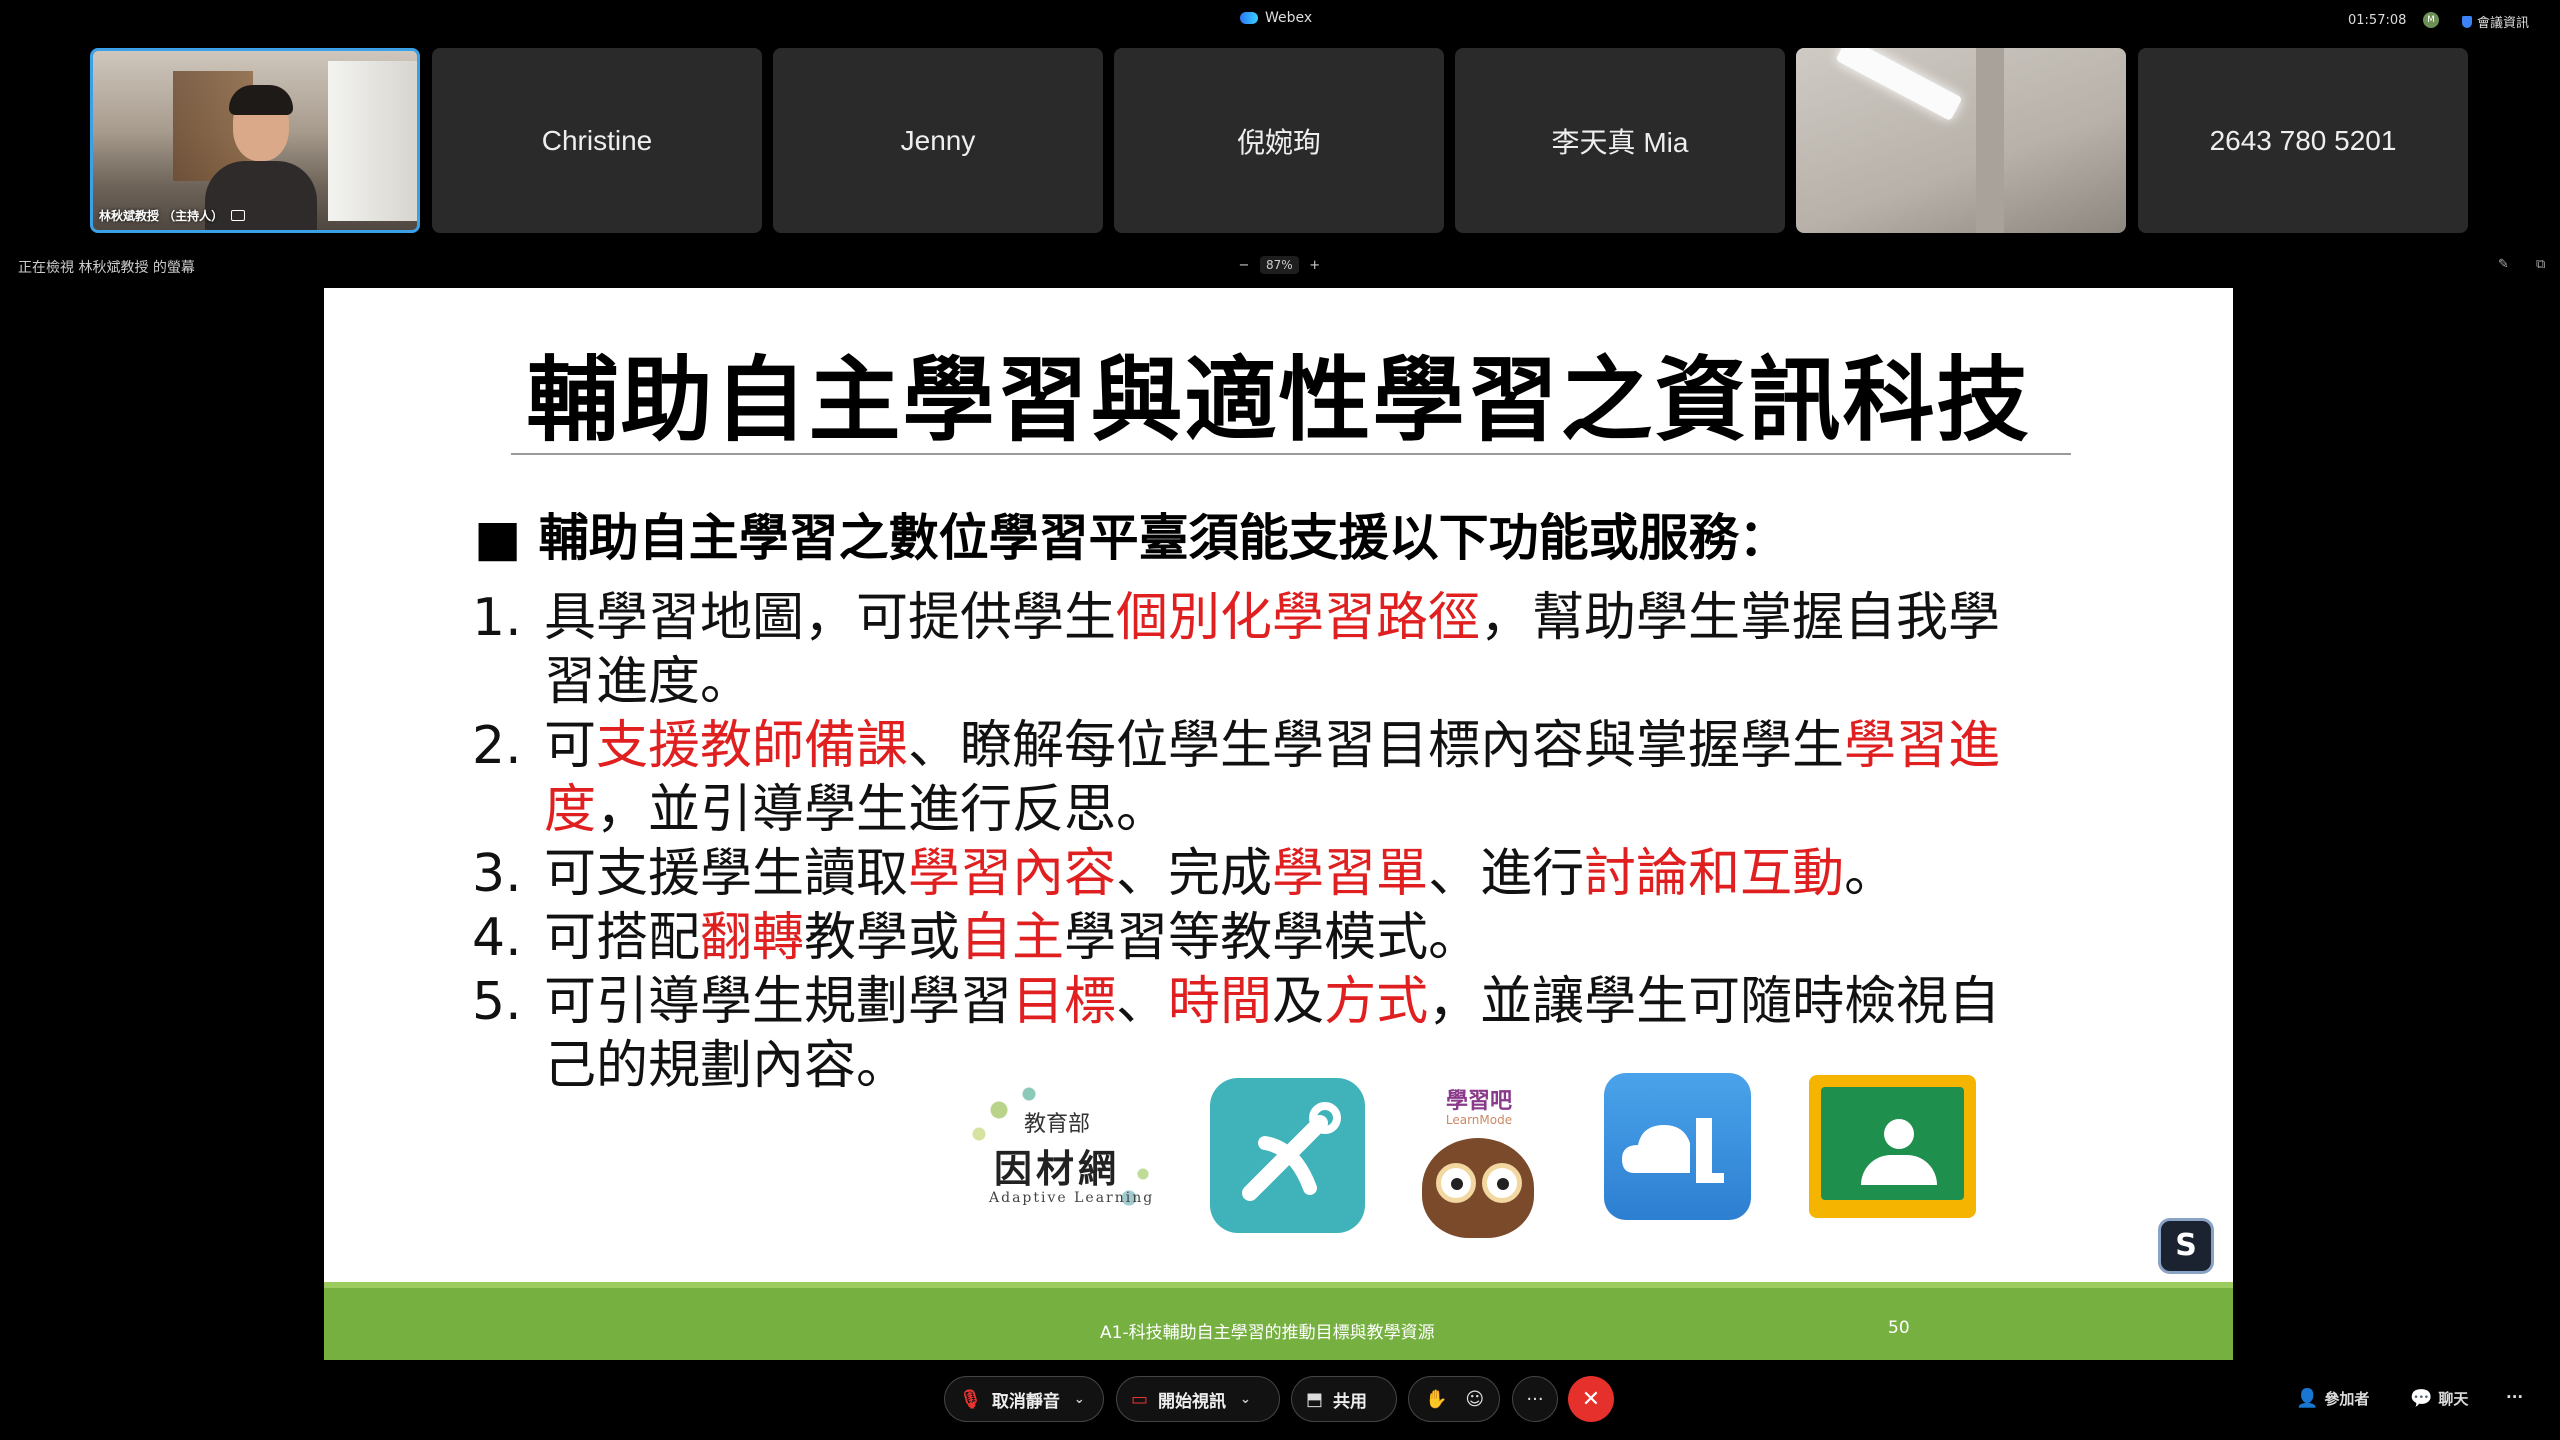 This screenshot has width=2560, height=1440. I want to click on adaptive-learning-logo: 教育部 因材網 Adaptive Learning, so click(1059, 1158).